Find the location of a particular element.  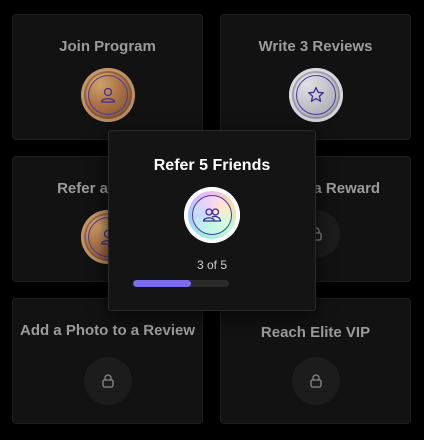

card-title: Add a Photo to a Review is located at coordinates (107, 330).